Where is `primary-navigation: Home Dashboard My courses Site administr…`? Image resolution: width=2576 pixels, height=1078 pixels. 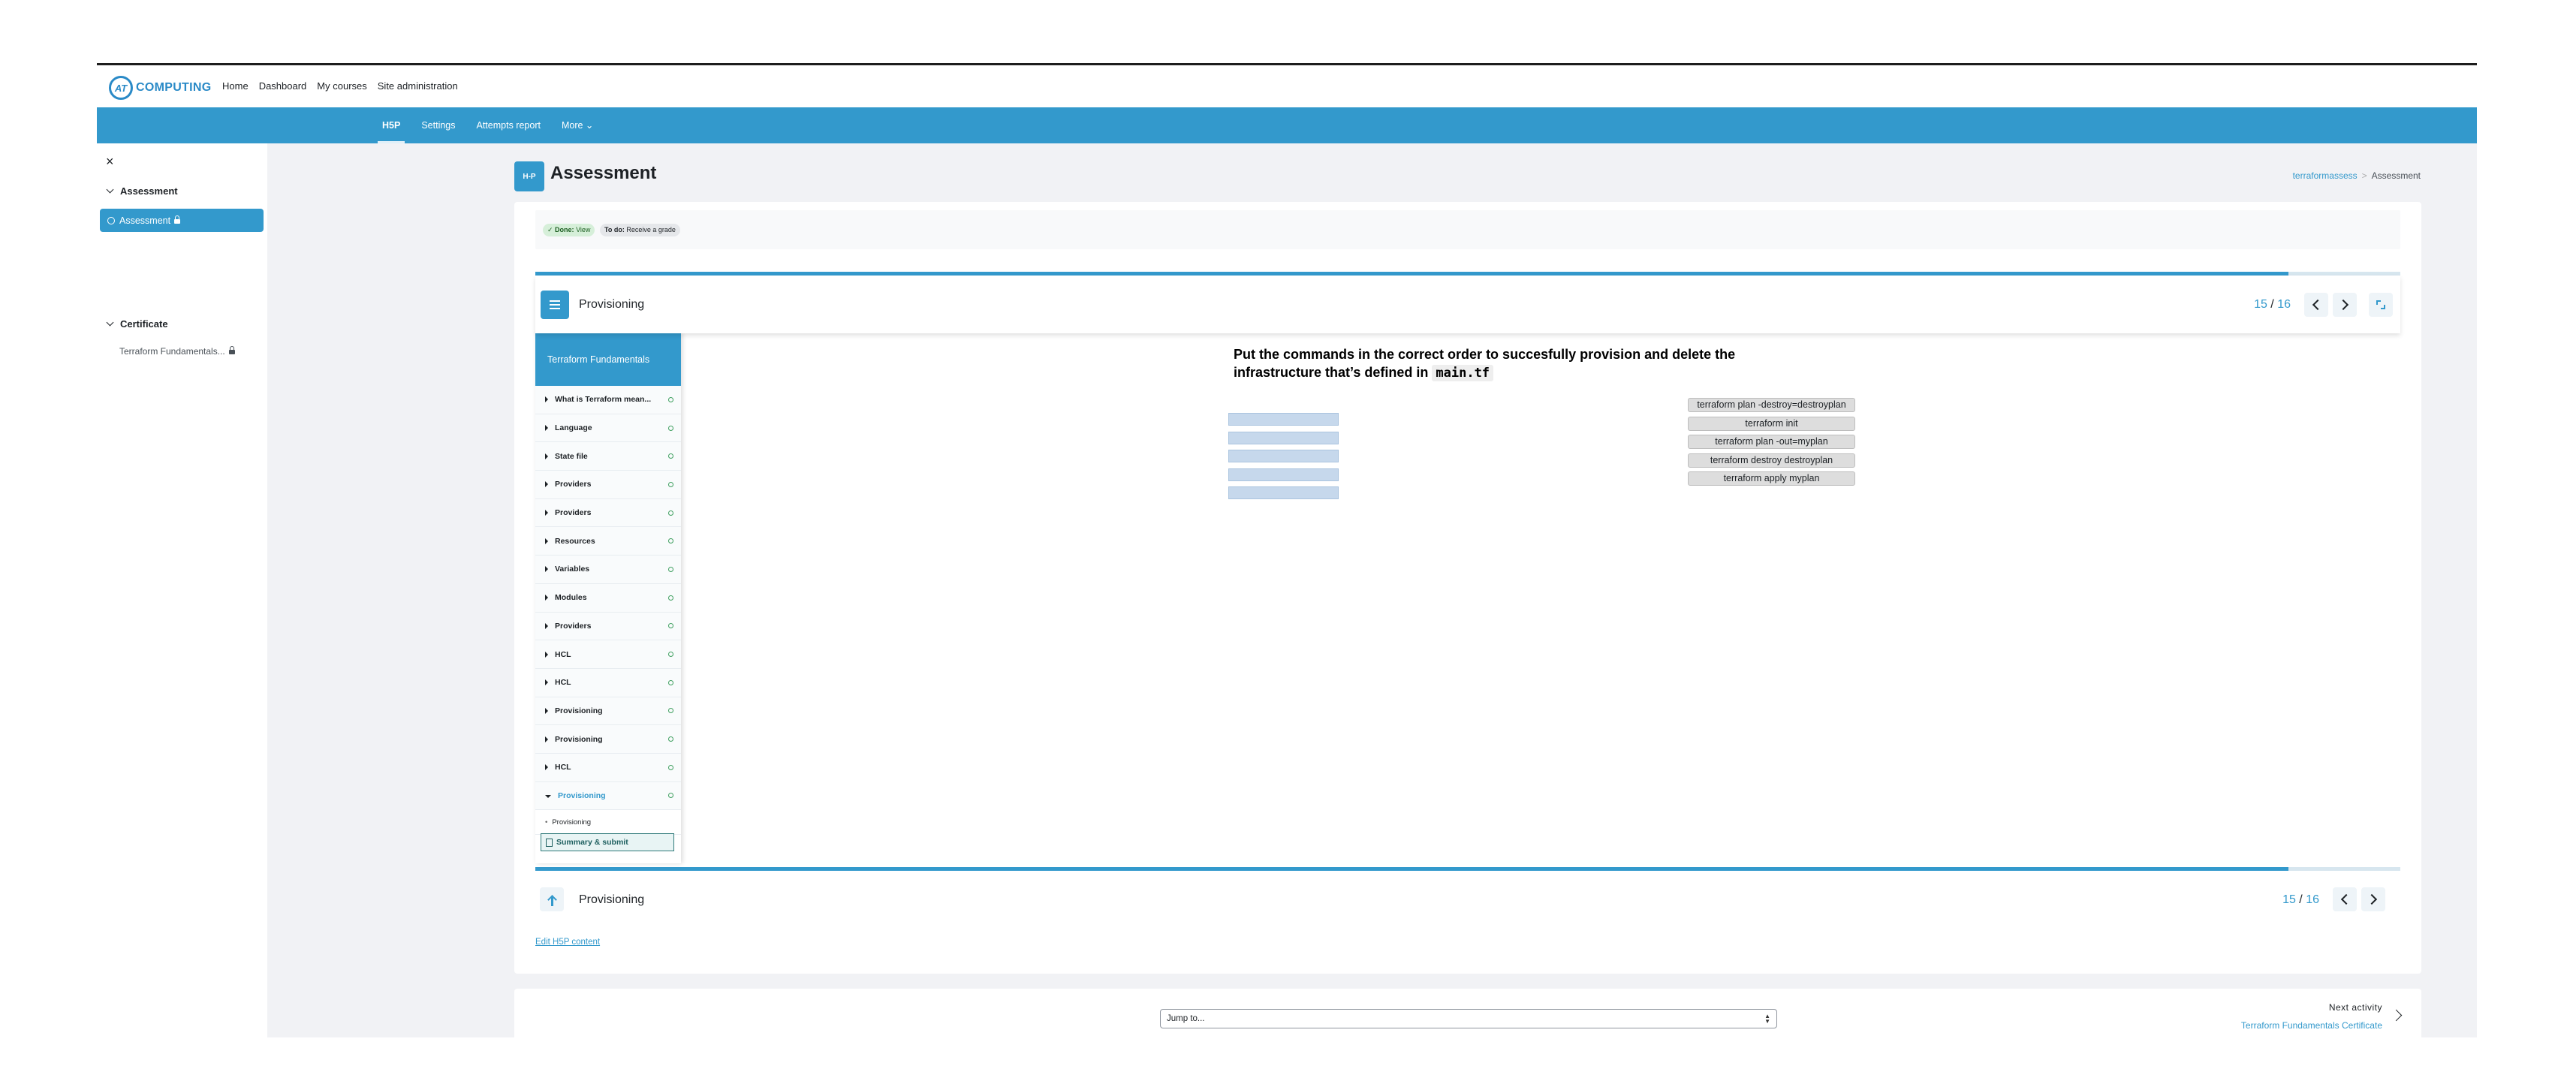 primary-navigation: Home Dashboard My courses Site administr… is located at coordinates (340, 86).